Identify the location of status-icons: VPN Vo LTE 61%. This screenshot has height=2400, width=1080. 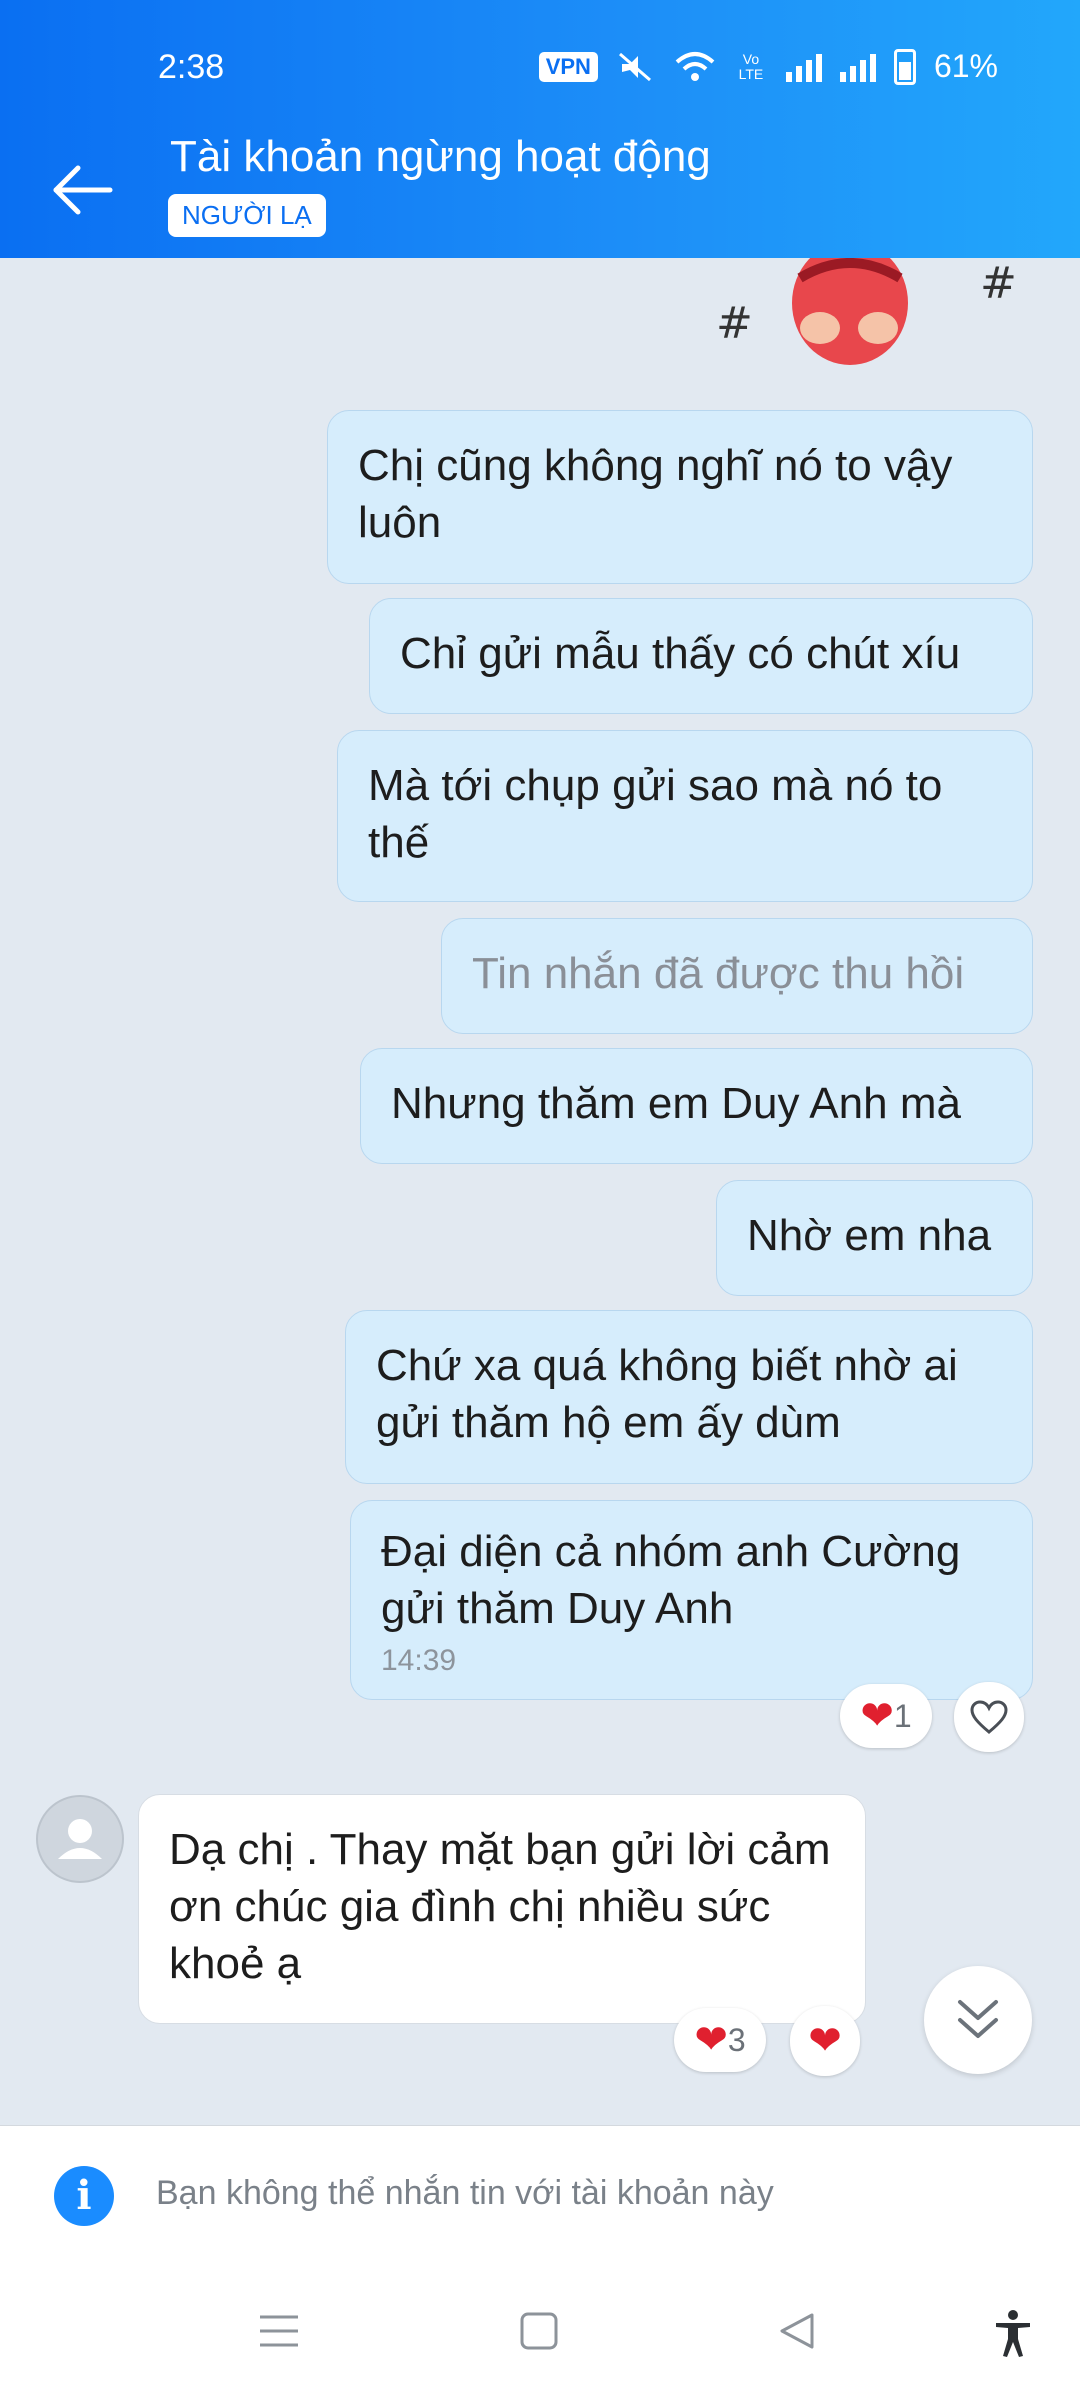
(768, 66).